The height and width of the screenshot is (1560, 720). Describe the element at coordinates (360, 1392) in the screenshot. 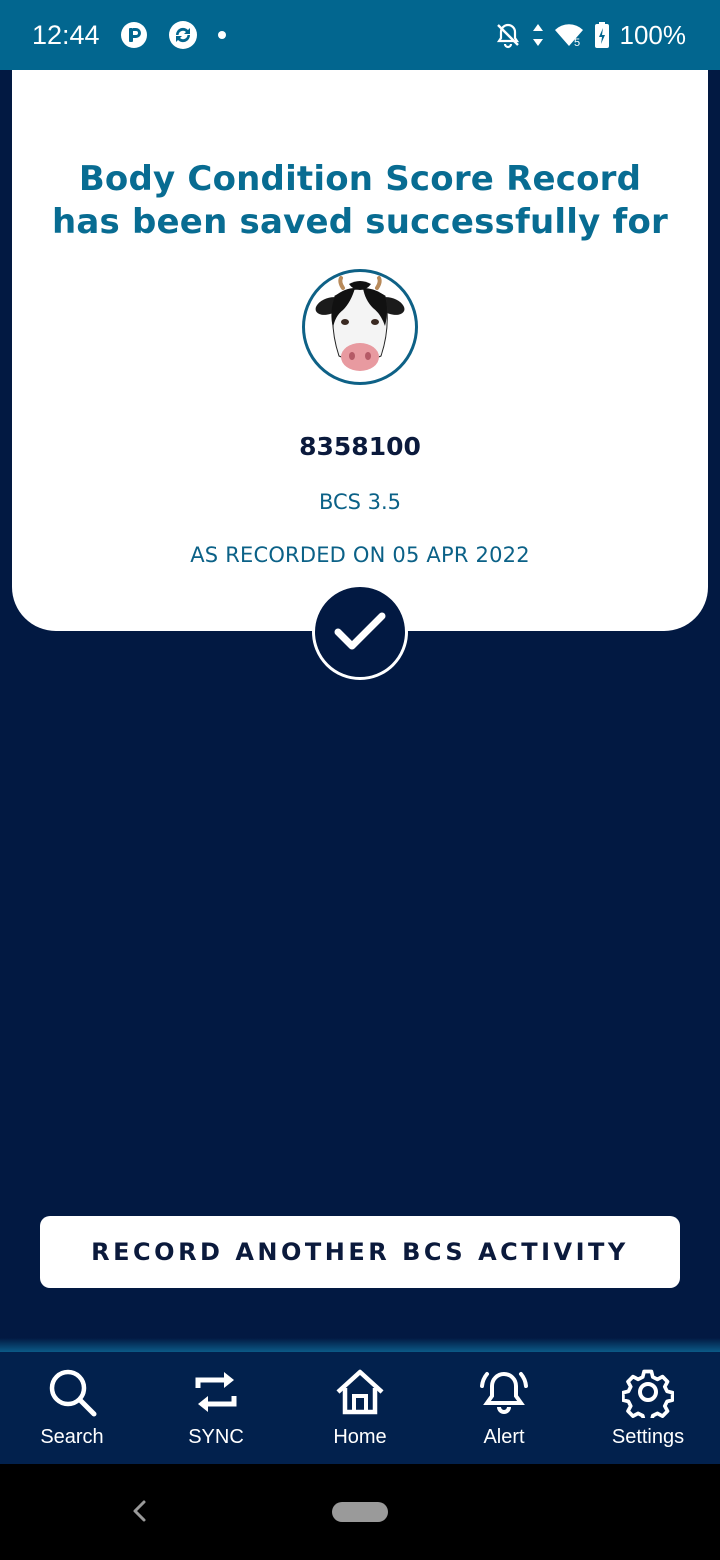

I see `home-icon` at that location.